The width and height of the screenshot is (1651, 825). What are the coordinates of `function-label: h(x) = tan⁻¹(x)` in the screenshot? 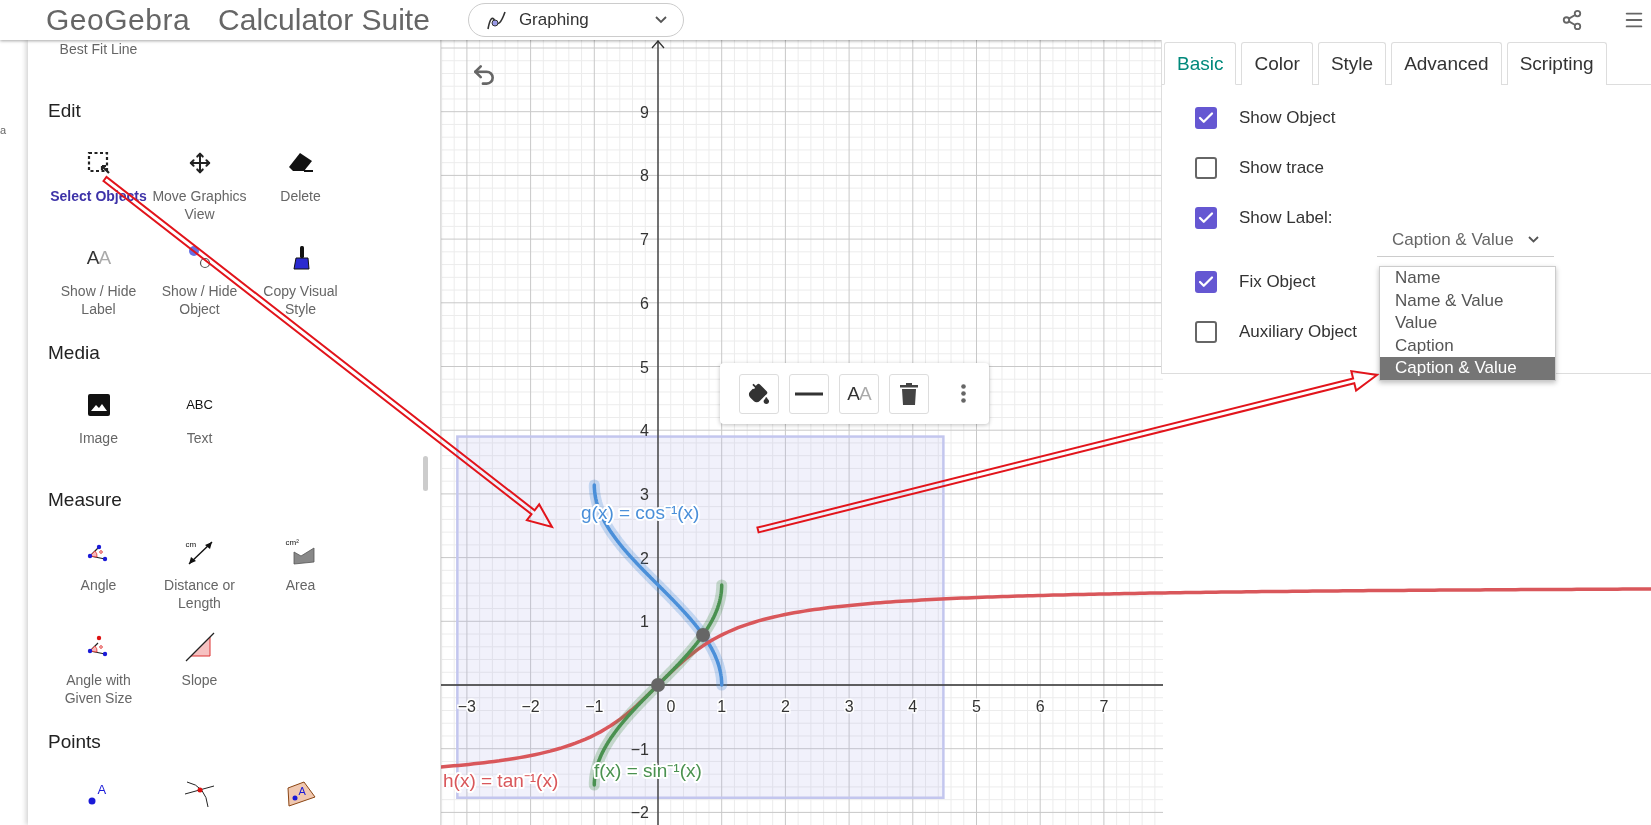 It's located at (501, 780).